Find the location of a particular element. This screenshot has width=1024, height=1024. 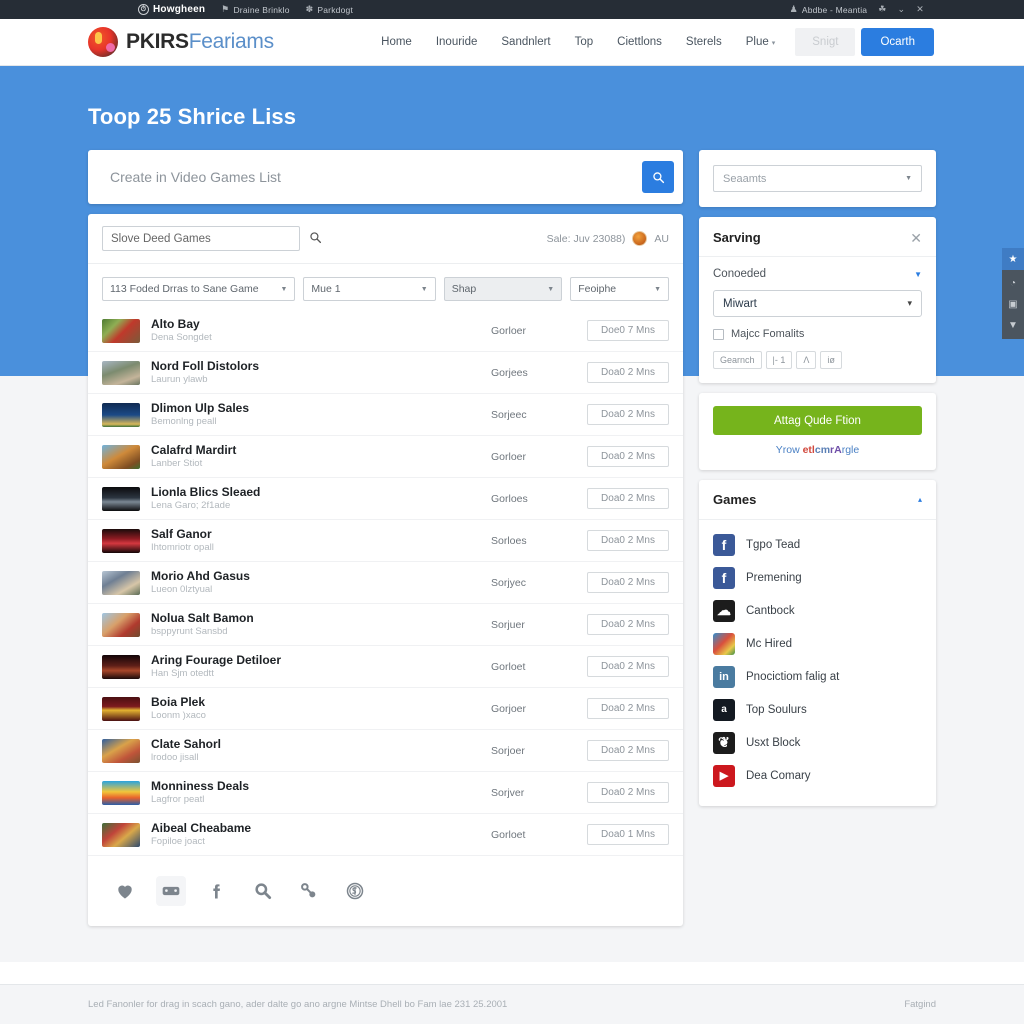

nav-item-sandnlert: Sandnlert is located at coordinates (525, 42).